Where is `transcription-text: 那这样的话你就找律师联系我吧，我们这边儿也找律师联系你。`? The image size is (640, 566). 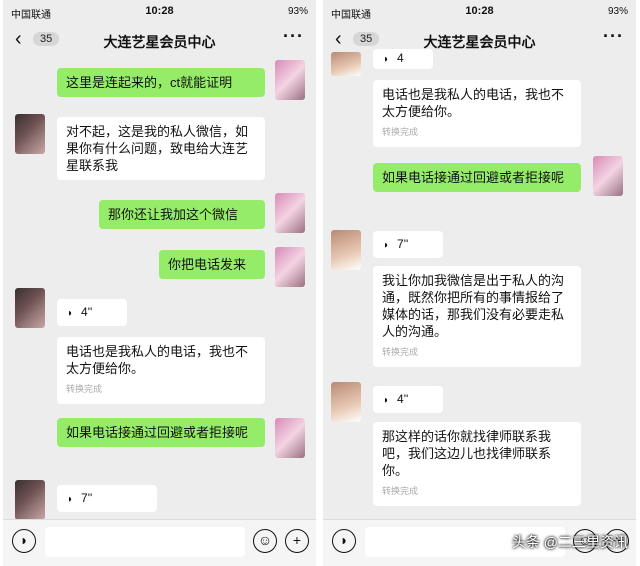
transcription-text: 那这样的话你就找律师联系我吧，我们这边儿也找律师联系你。 is located at coordinates (467, 453).